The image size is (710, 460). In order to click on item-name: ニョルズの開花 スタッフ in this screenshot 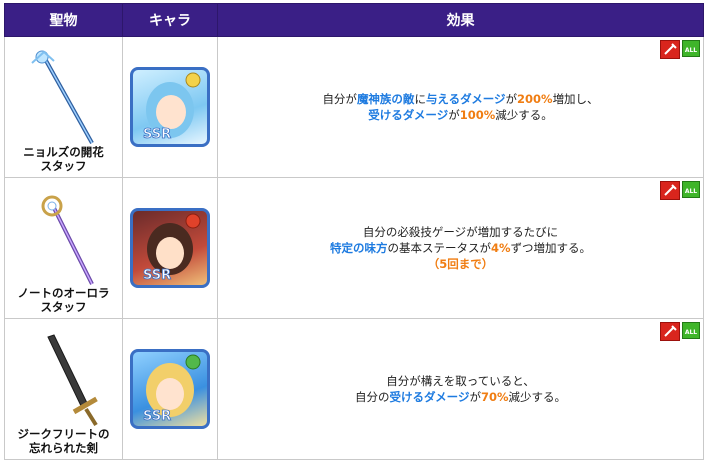, I will do `click(63, 159)`.